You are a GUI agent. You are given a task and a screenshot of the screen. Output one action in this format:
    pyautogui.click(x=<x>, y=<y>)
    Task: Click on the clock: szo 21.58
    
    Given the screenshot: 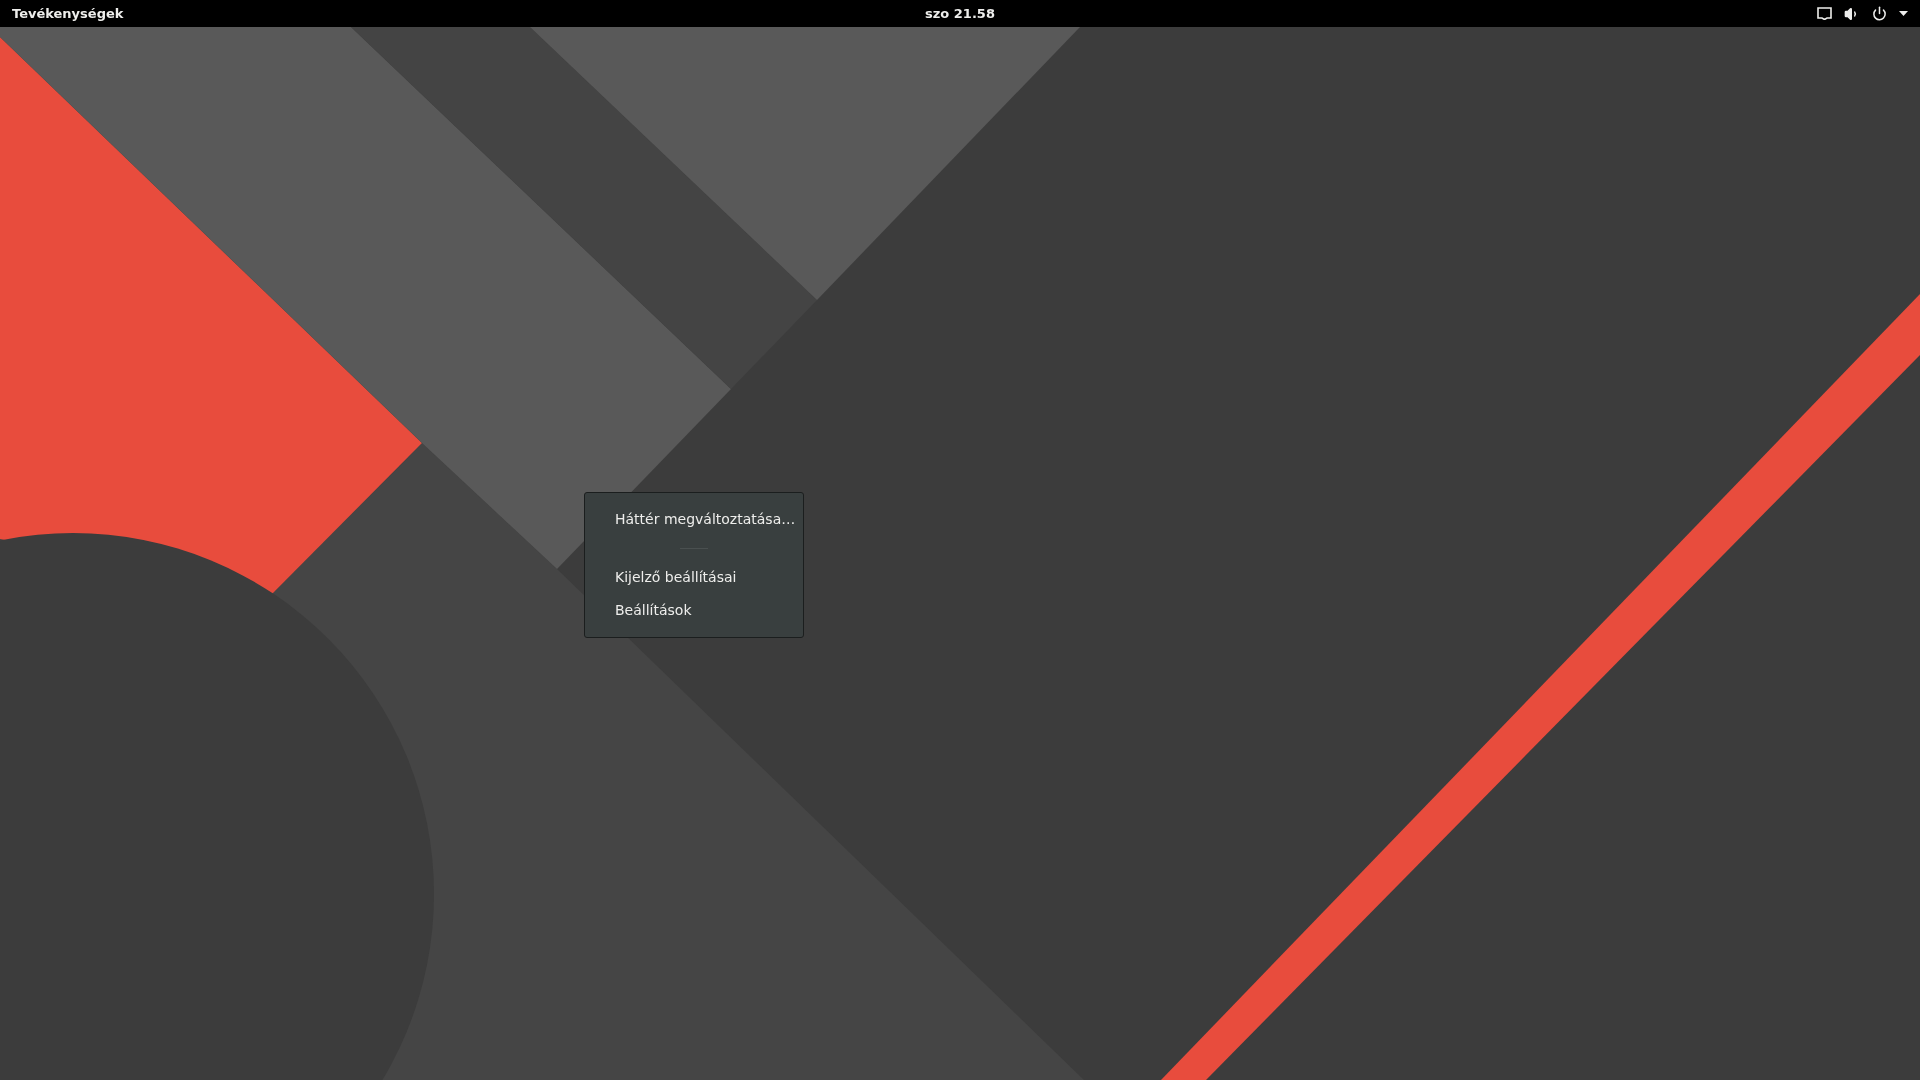 What is the action you would take?
    pyautogui.click(x=960, y=13)
    